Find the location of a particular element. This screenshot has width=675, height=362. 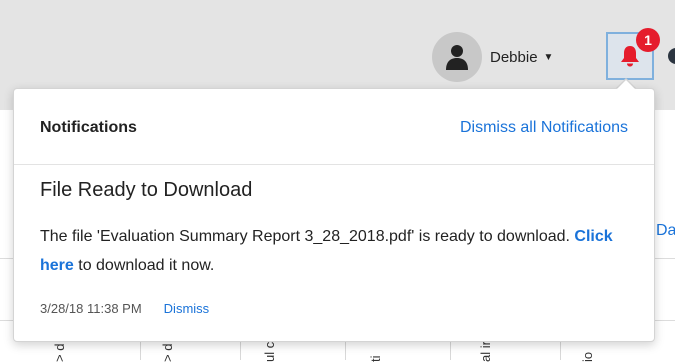

dismiss-notification-button: Dismiss is located at coordinates (187, 308).